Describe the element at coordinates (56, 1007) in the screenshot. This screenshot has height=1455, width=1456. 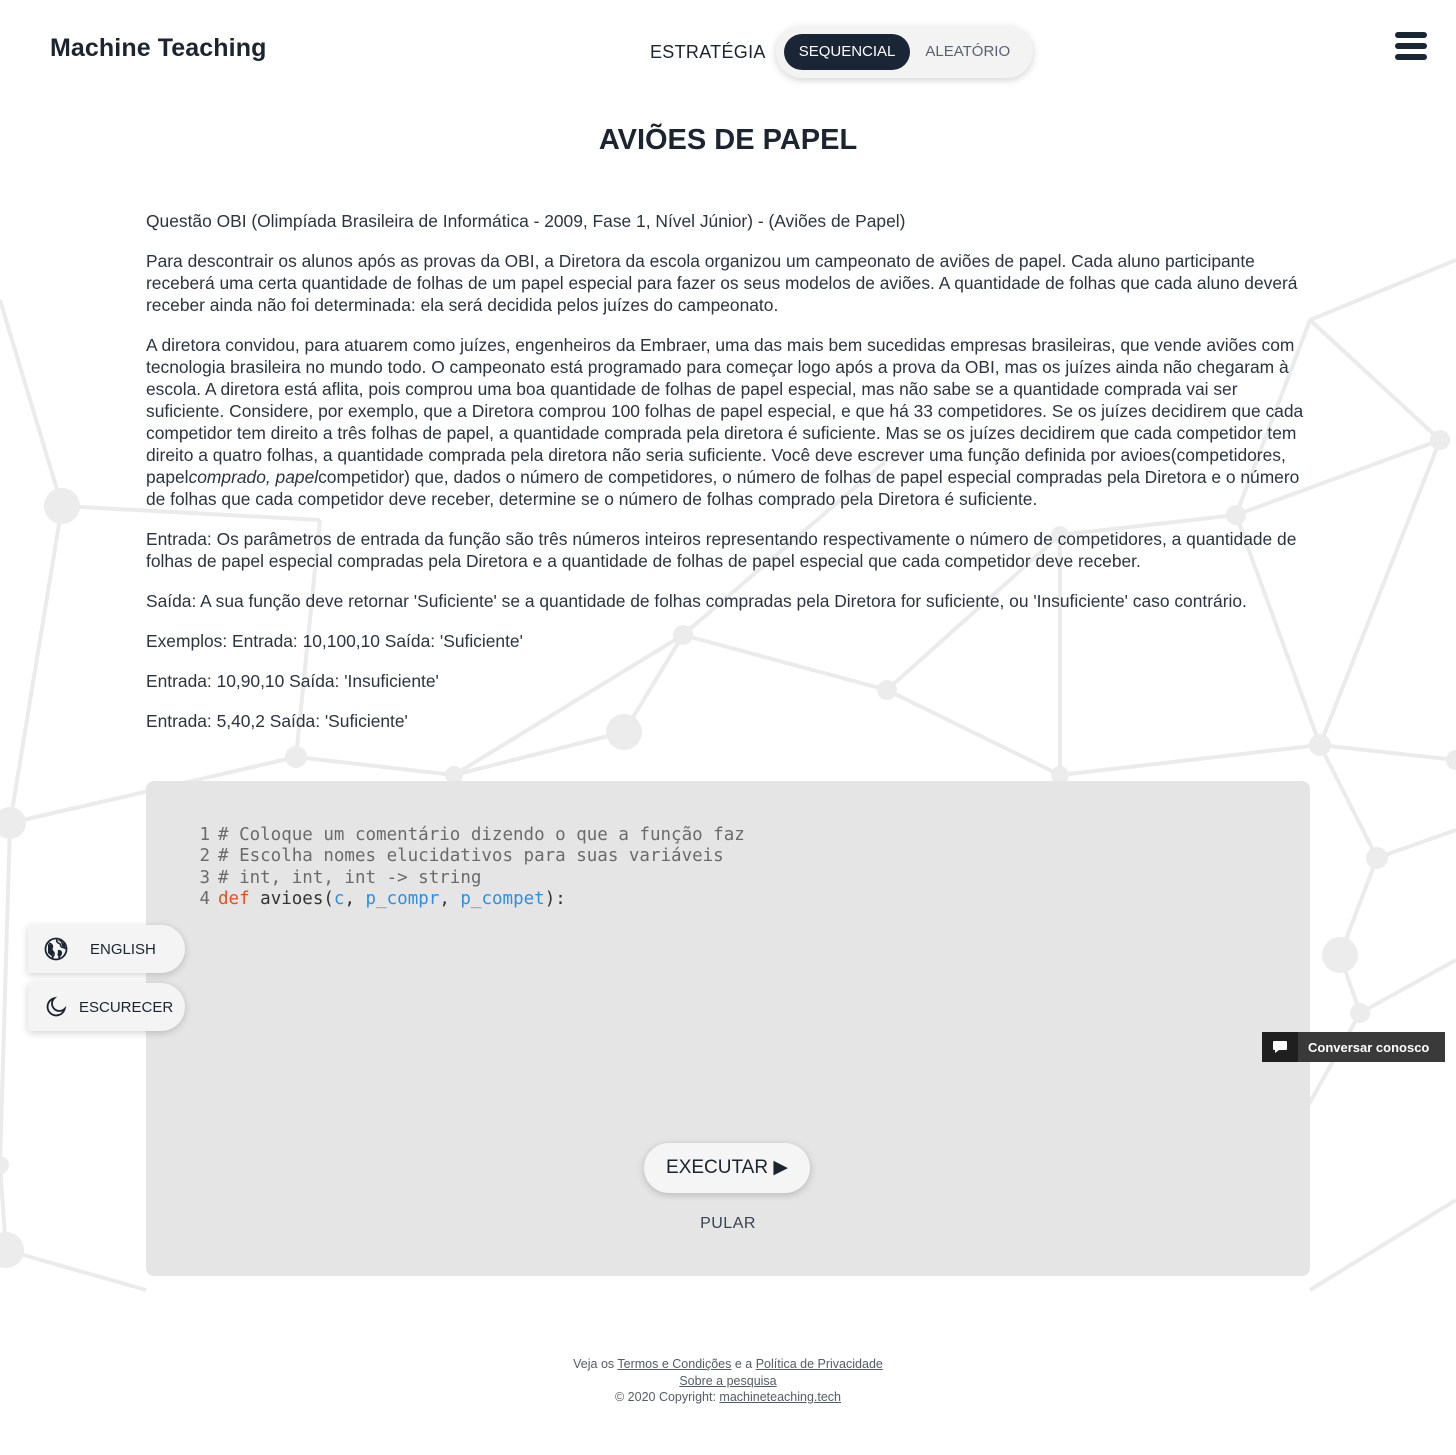
I see `moon-icon` at that location.